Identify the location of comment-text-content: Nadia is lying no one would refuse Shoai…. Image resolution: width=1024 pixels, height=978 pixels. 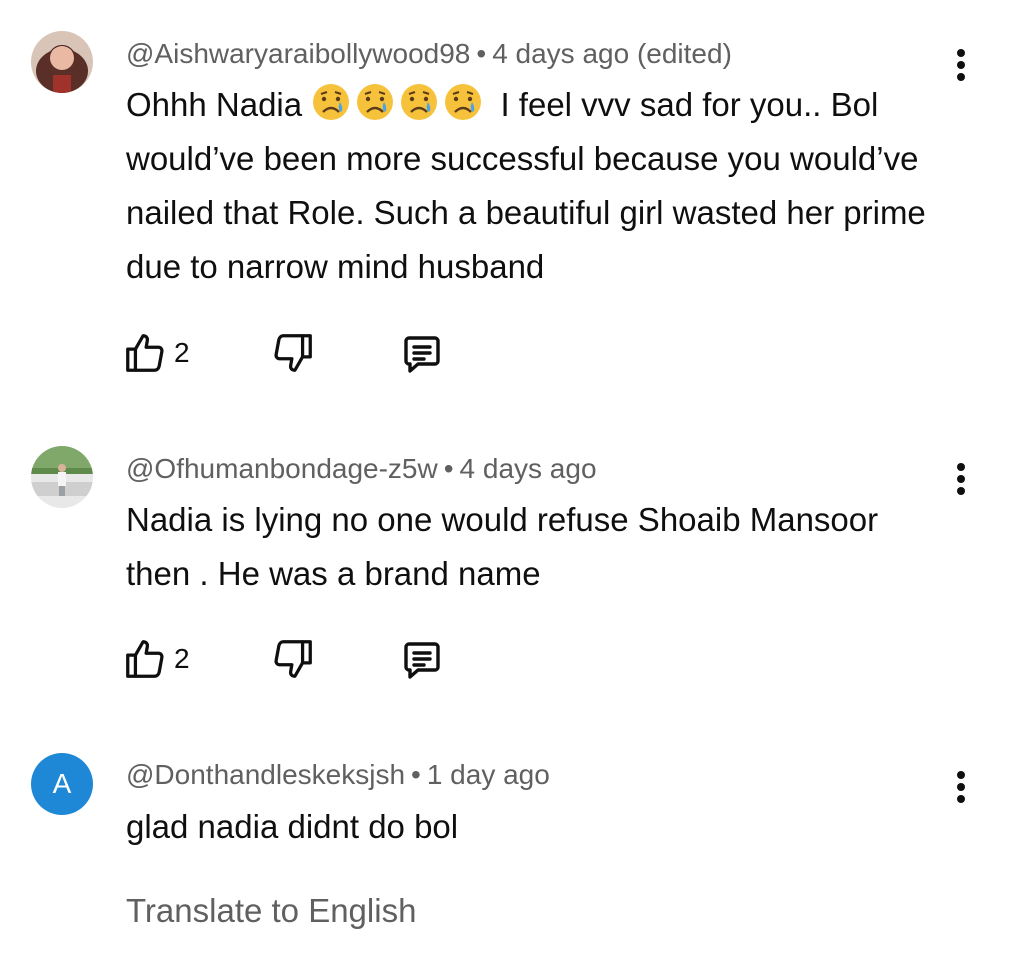
(502, 546).